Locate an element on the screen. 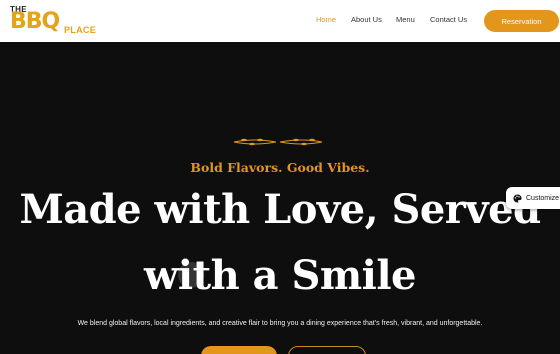 The height and width of the screenshot is (354, 560). hero-primary-button is located at coordinates (239, 350).